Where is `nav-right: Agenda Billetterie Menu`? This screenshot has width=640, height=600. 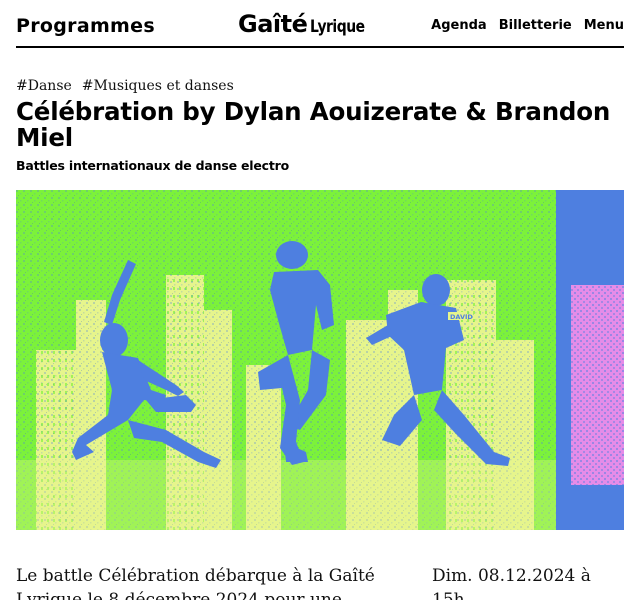 nav-right: Agenda Billetterie Menu is located at coordinates (527, 25).